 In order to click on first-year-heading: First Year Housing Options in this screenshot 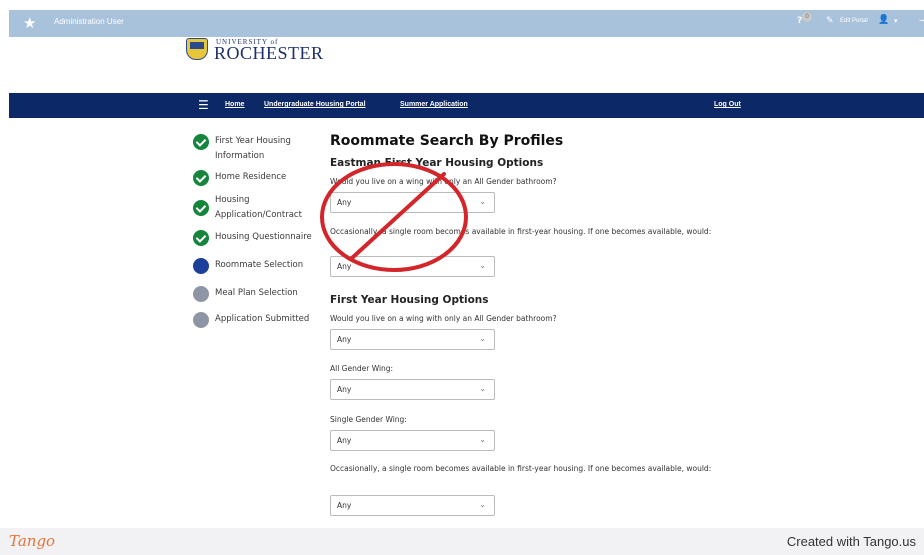, I will do `click(409, 300)`.